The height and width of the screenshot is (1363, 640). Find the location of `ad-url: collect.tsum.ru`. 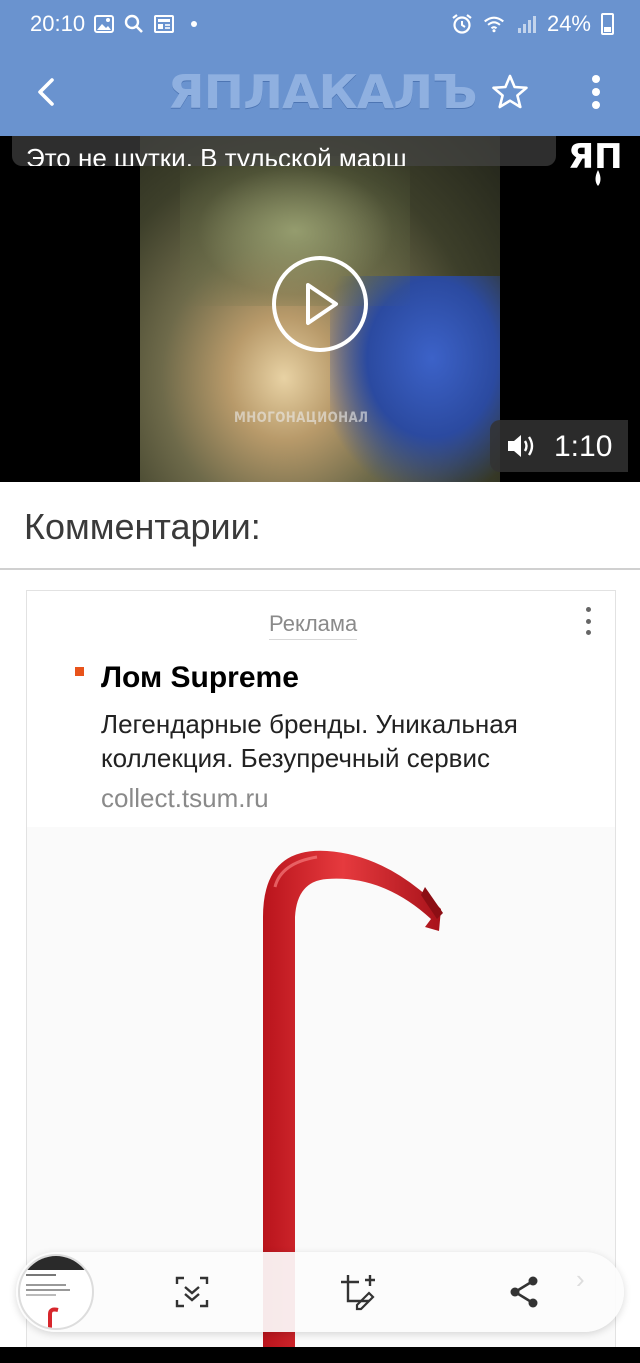

ad-url: collect.tsum.ru is located at coordinates (185, 798).